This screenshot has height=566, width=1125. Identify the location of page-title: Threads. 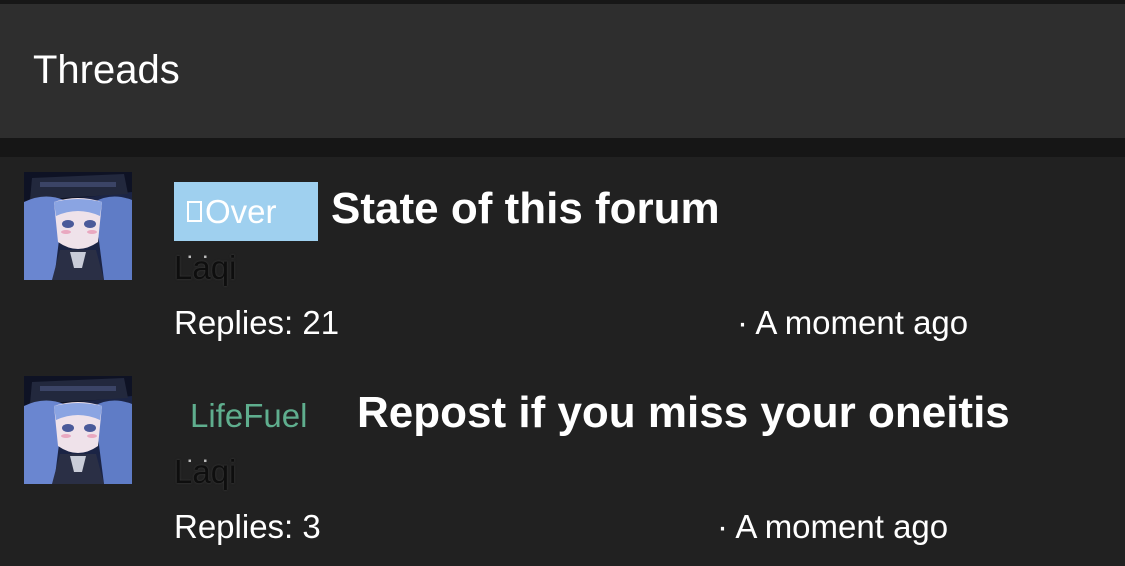
(106, 69).